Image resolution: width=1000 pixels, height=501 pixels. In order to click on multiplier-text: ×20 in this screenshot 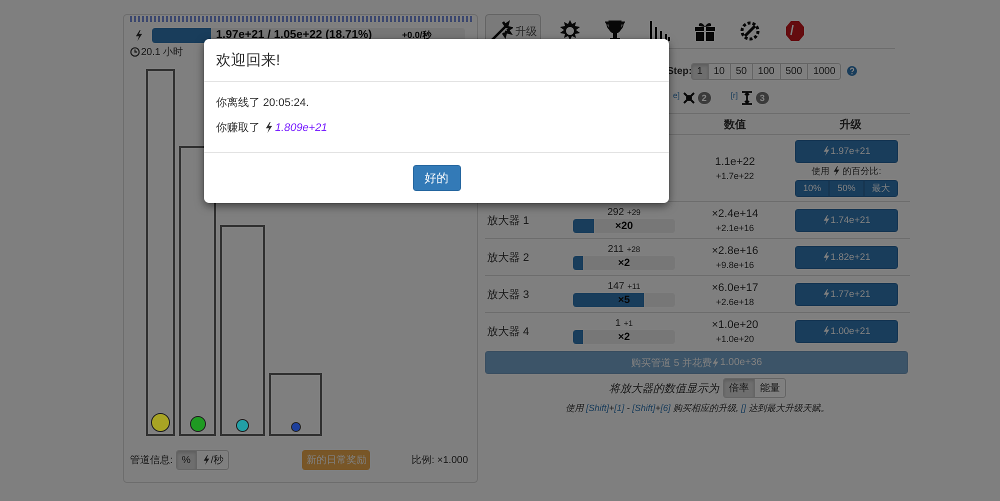, I will do `click(624, 226)`.